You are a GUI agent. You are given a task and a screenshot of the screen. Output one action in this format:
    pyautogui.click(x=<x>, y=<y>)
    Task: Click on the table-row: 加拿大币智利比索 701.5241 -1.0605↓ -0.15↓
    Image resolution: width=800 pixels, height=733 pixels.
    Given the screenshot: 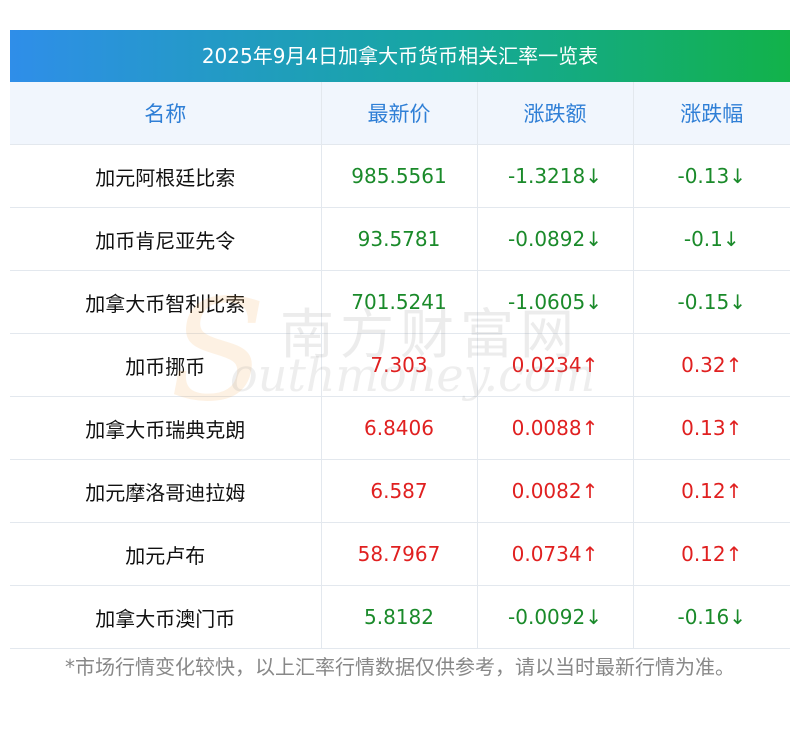 What is the action you would take?
    pyautogui.click(x=400, y=302)
    